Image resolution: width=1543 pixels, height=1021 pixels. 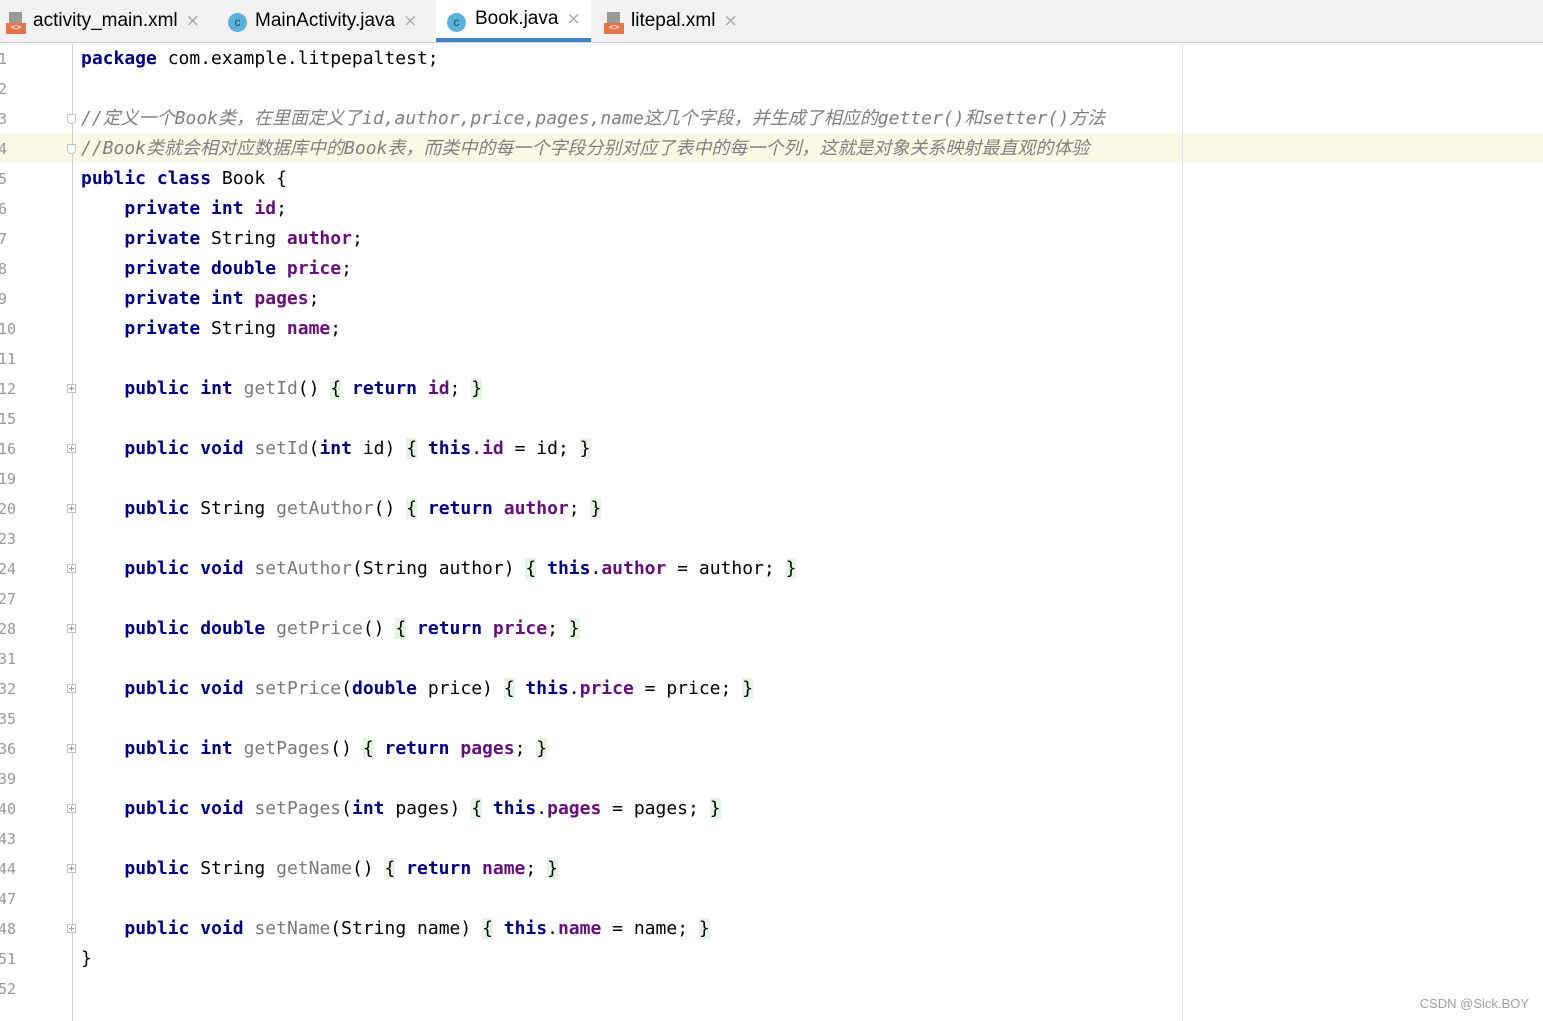 What do you see at coordinates (19, 209) in the screenshot?
I see `line-number: 6` at bounding box center [19, 209].